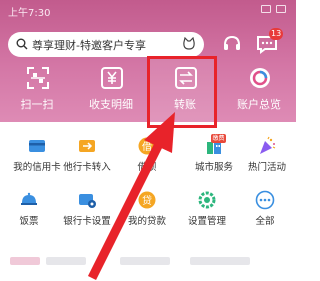 The height and width of the screenshot is (281, 320). I want to click on settings-icon, so click(207, 200).